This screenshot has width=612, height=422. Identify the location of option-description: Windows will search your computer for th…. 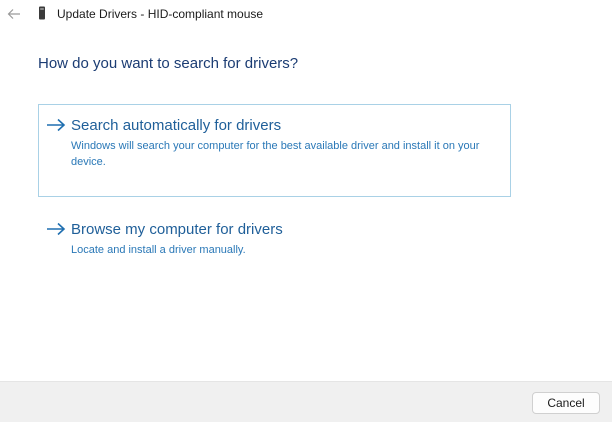
(275, 154).